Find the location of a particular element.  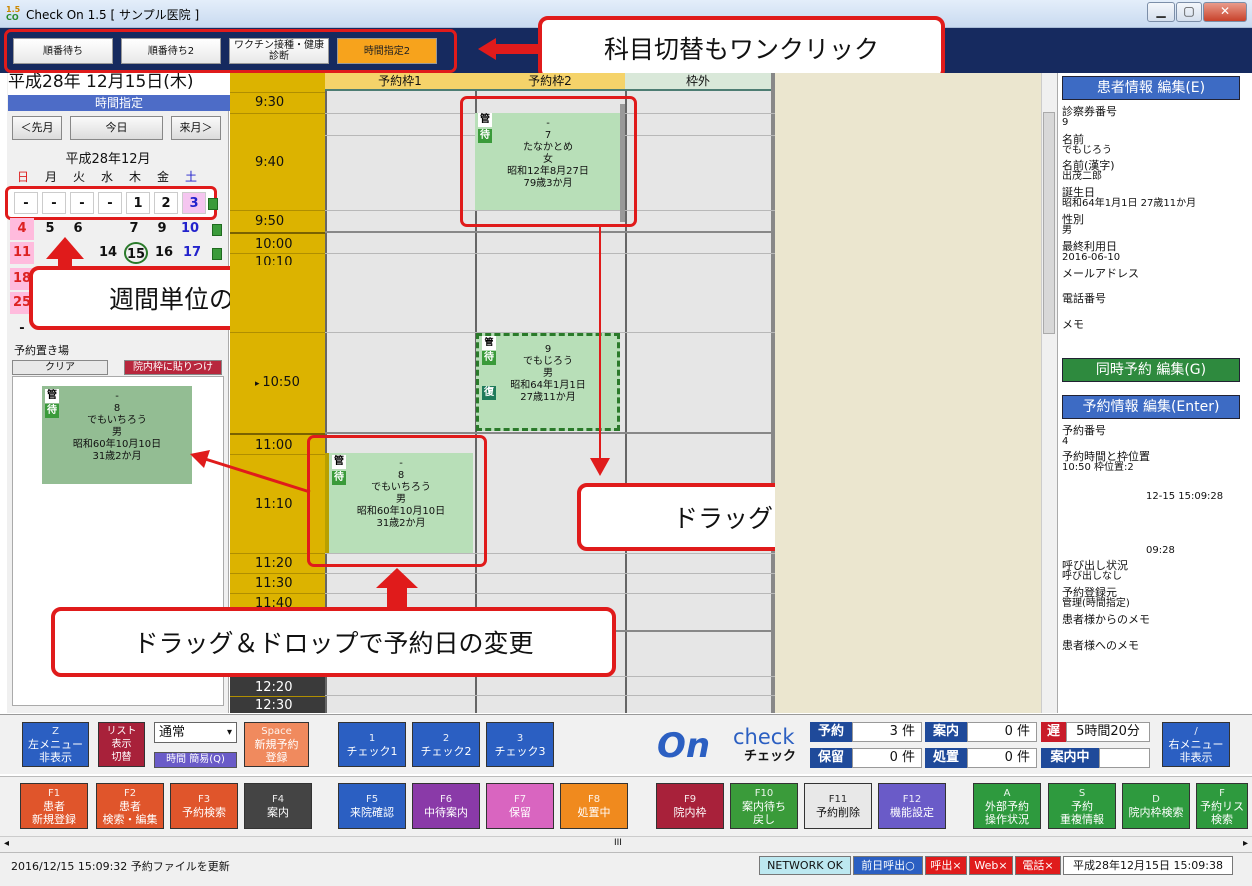

fkey-text: 患者 検索・編集 is located at coordinates (130, 812).